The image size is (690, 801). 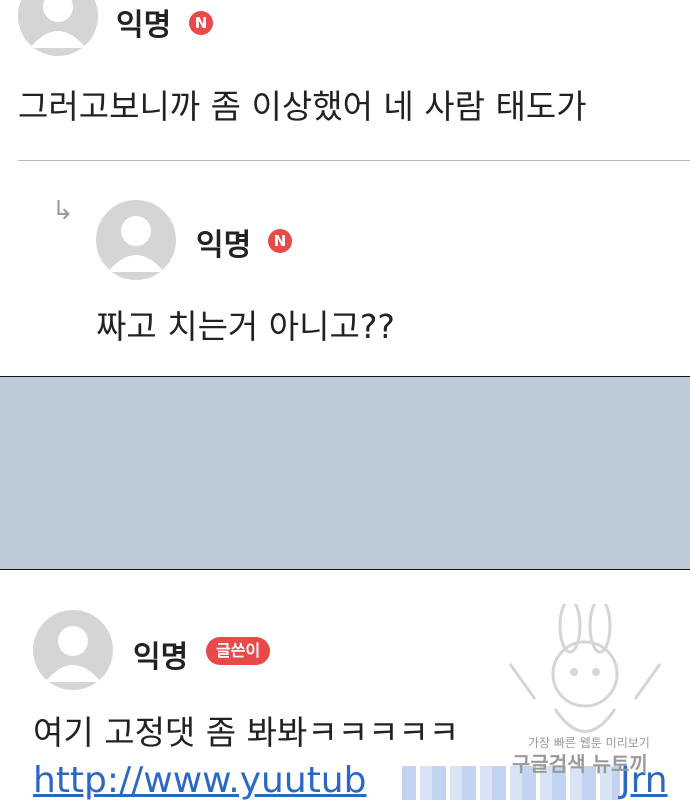 I want to click on comment-text: 그러고보니까 좀 이상했어 네 사람 태도가, so click(x=302, y=106).